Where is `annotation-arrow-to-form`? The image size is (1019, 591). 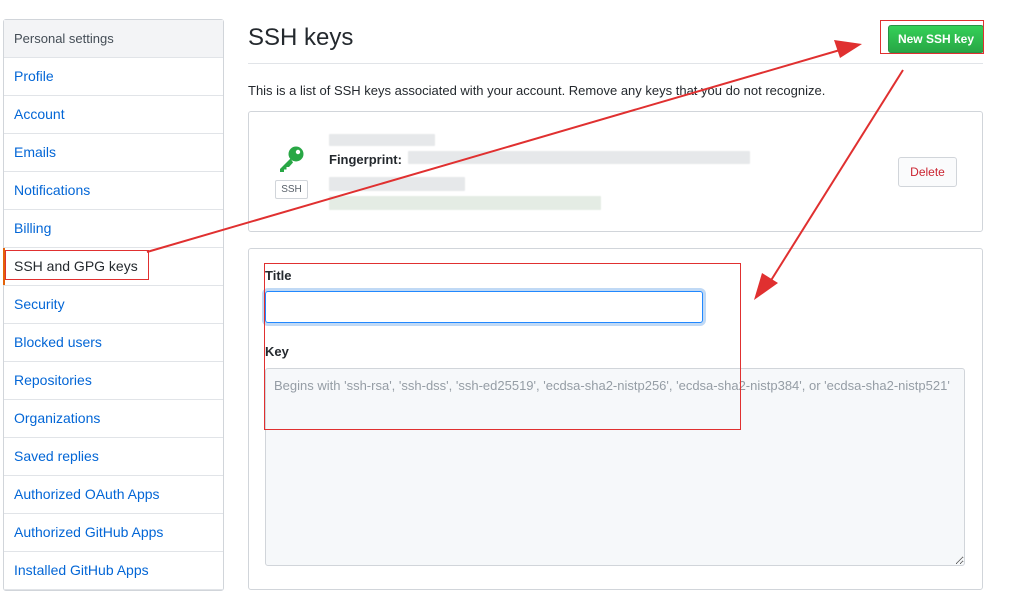 annotation-arrow-to-form is located at coordinates (829, 184).